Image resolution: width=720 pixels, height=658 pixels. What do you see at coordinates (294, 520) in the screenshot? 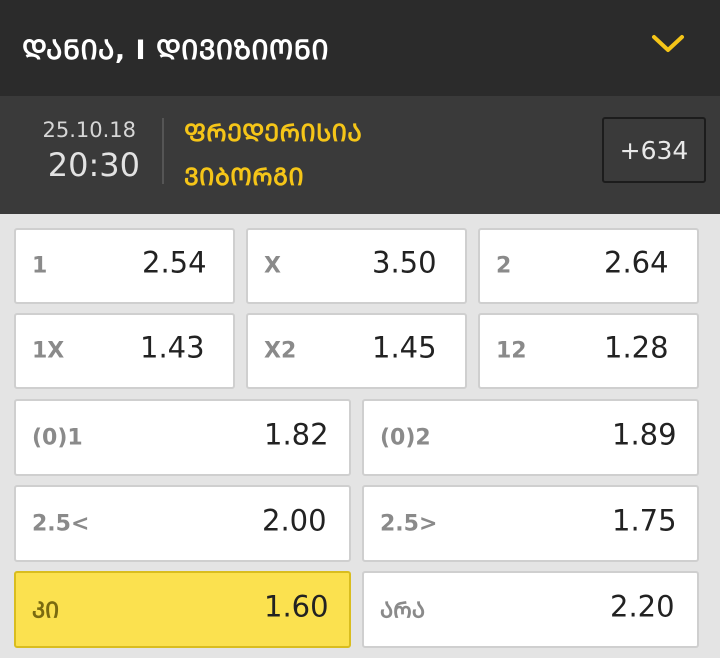
I see `odds-value: 2.00` at bounding box center [294, 520].